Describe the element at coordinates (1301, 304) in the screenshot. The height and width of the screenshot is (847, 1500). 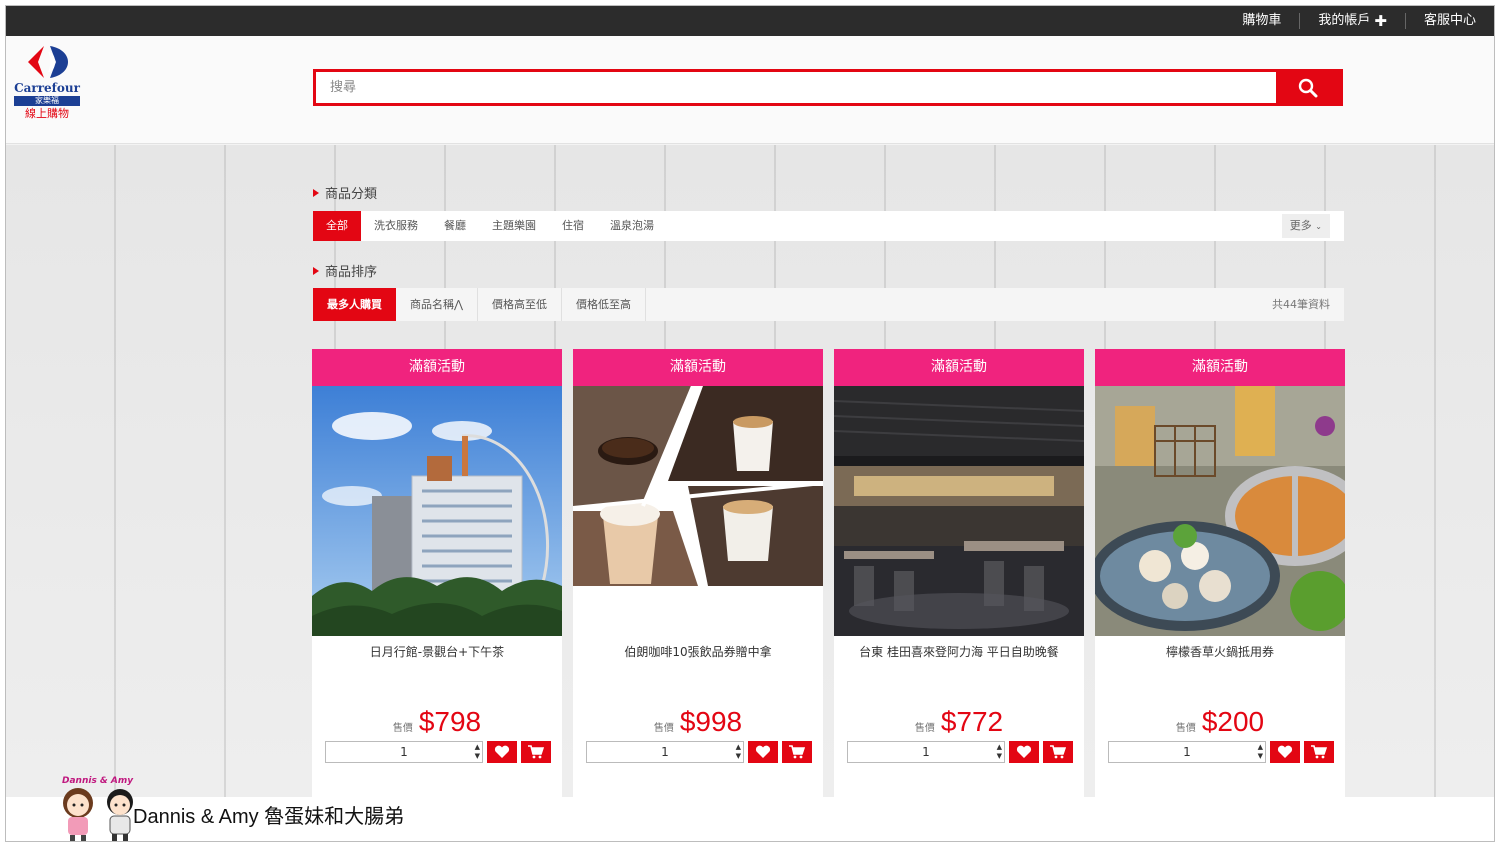
I see `result-count: 共44筆資料` at that location.